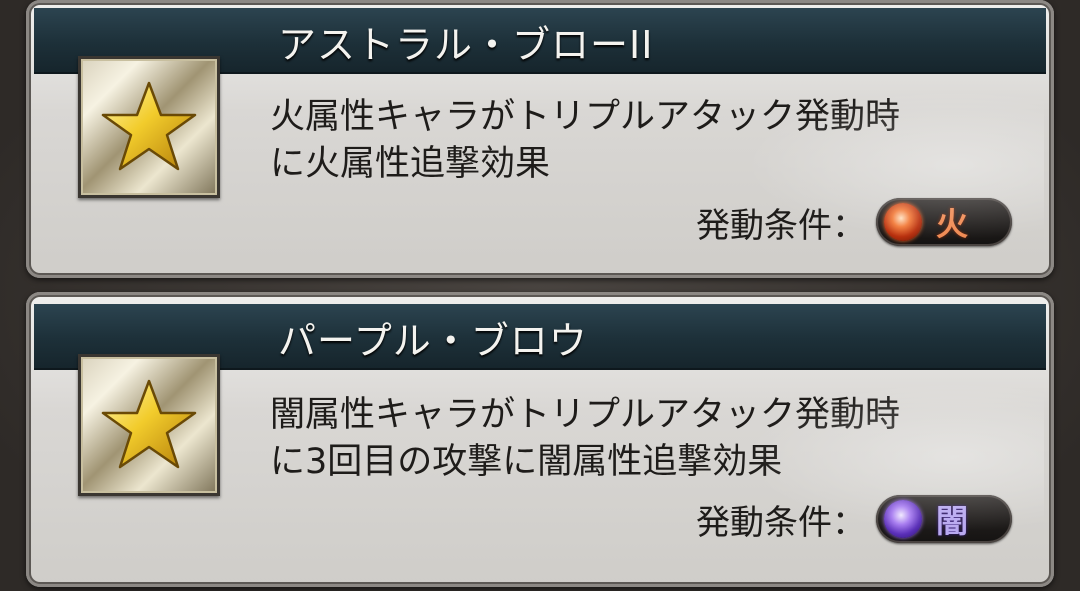  What do you see at coordinates (526, 462) in the screenshot?
I see `skill-description-line: に3回目の攻撃に闇属性追撃効果` at bounding box center [526, 462].